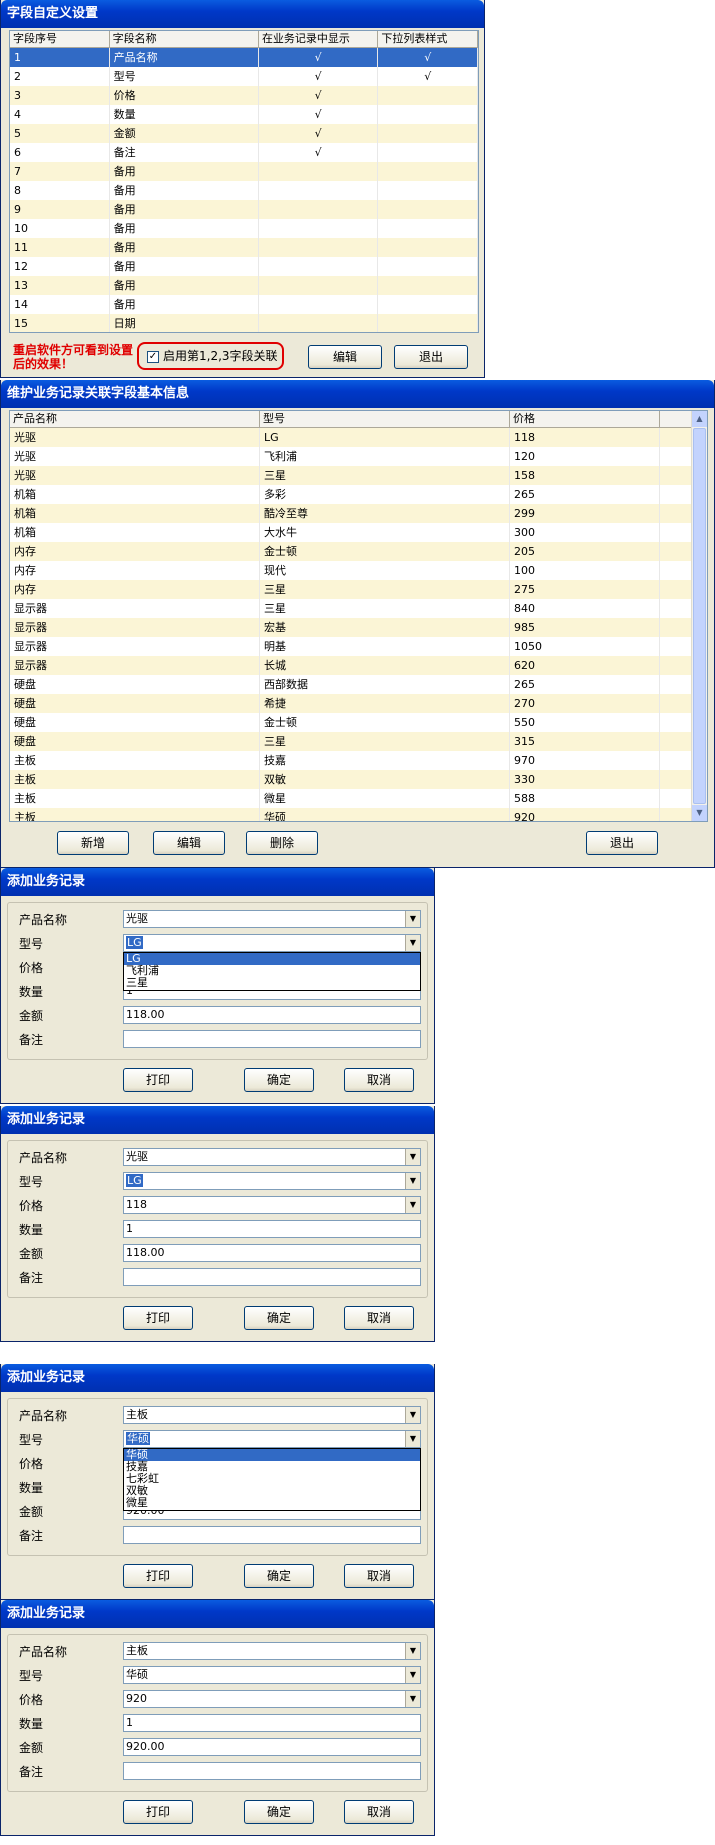 This screenshot has height=1845, width=715. Describe the element at coordinates (272, 959) in the screenshot. I see `dropdown-option: LG` at that location.